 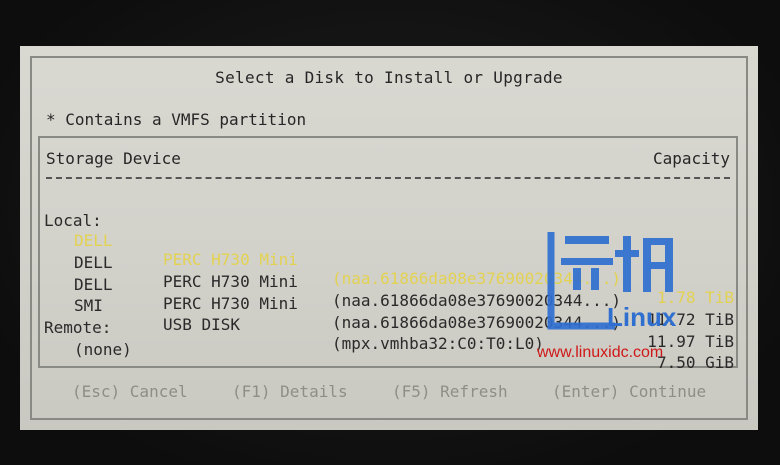 What do you see at coordinates (130, 391) in the screenshot?
I see `cancel-key-hint: (Esc) Cancel` at bounding box center [130, 391].